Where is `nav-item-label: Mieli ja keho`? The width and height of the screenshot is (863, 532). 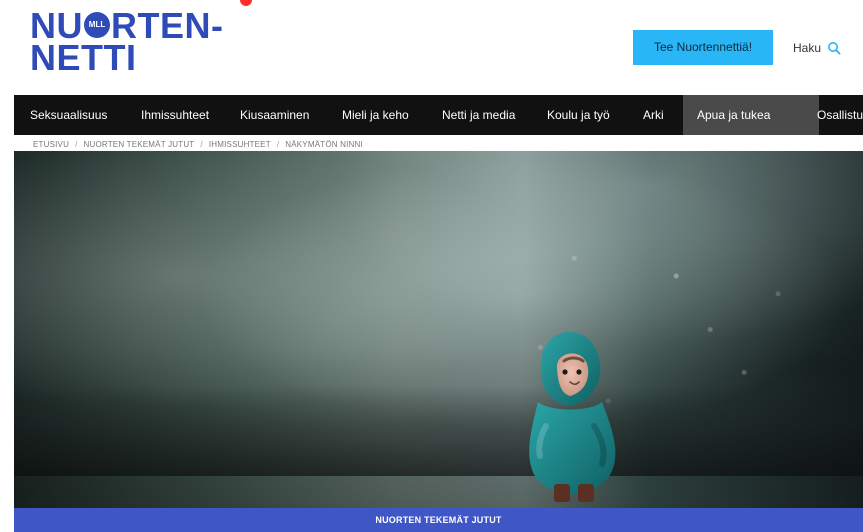
nav-item-label: Mieli ja keho is located at coordinates (375, 115).